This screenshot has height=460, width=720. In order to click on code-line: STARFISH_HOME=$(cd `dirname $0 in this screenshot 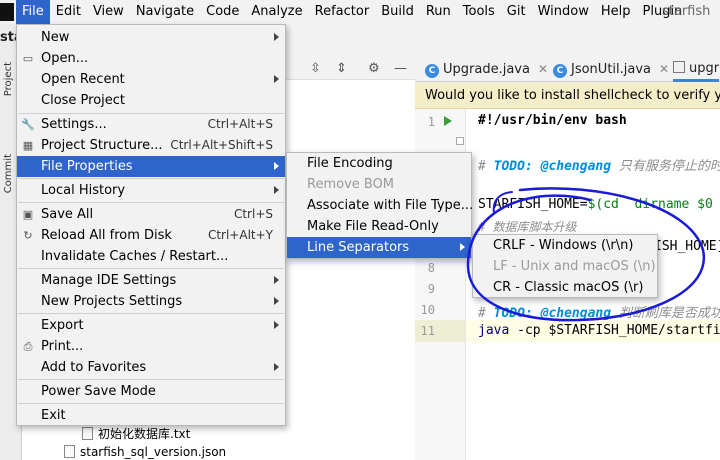, I will do `click(595, 204)`.